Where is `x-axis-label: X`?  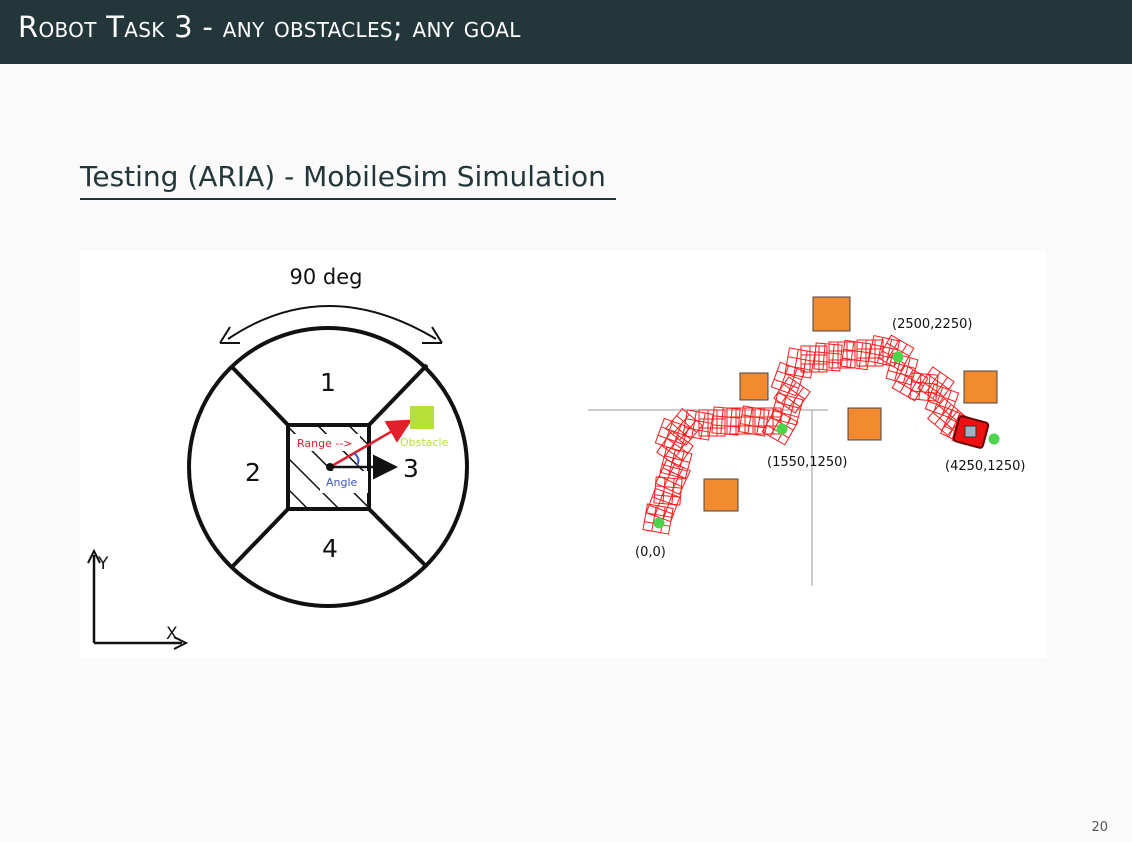
x-axis-label: X is located at coordinates (172, 634).